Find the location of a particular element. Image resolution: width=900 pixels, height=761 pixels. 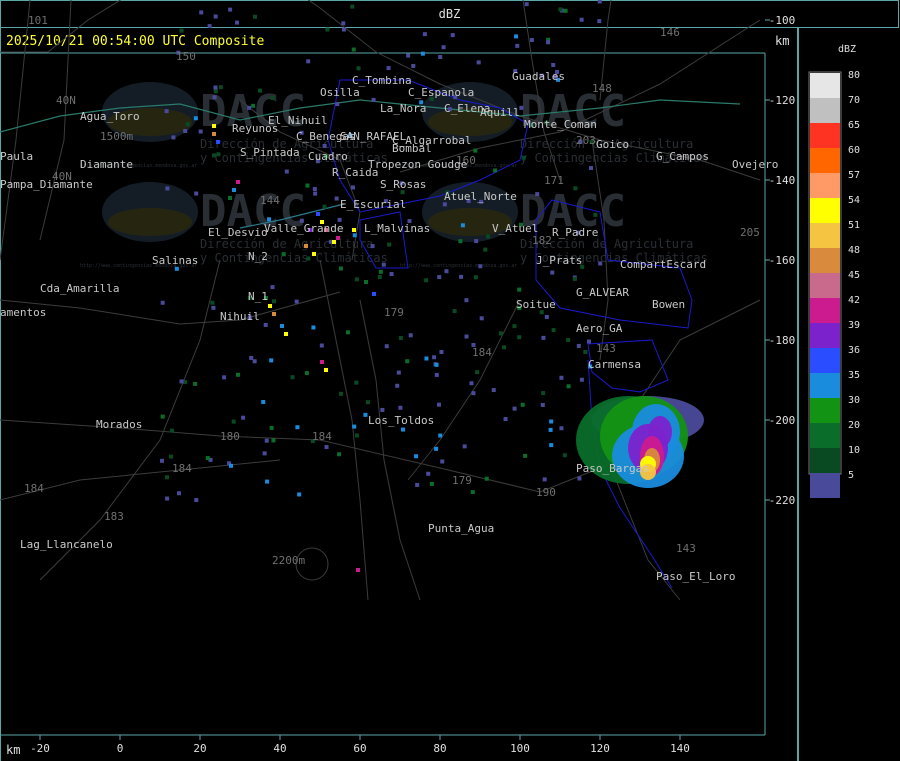

y-tick-label: -180 is located at coordinates (782, 340).